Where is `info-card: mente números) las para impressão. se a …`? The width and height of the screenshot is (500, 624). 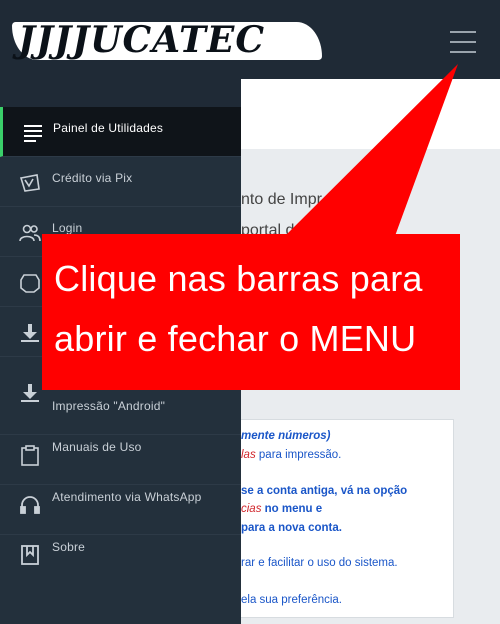
info-card: mente números) las para impressão. se a … is located at coordinates (347, 518).